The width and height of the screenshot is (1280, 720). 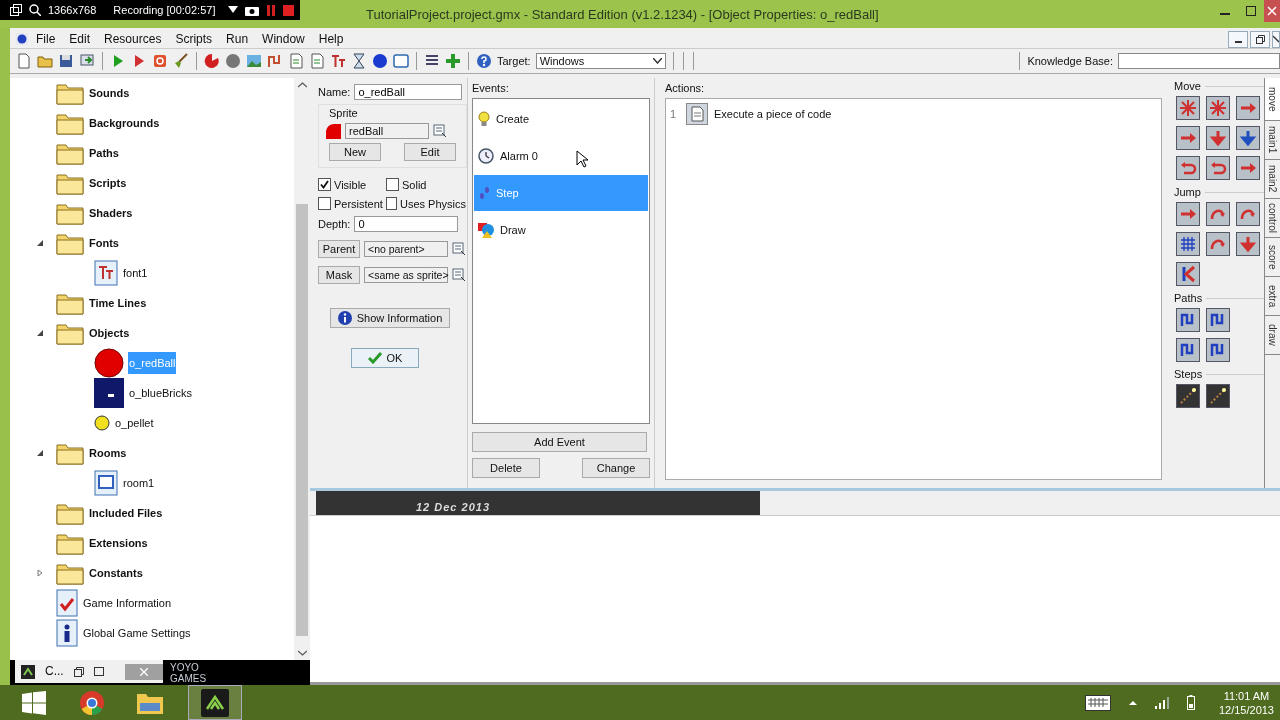 I want to click on signal-icon, so click(x=1161, y=702).